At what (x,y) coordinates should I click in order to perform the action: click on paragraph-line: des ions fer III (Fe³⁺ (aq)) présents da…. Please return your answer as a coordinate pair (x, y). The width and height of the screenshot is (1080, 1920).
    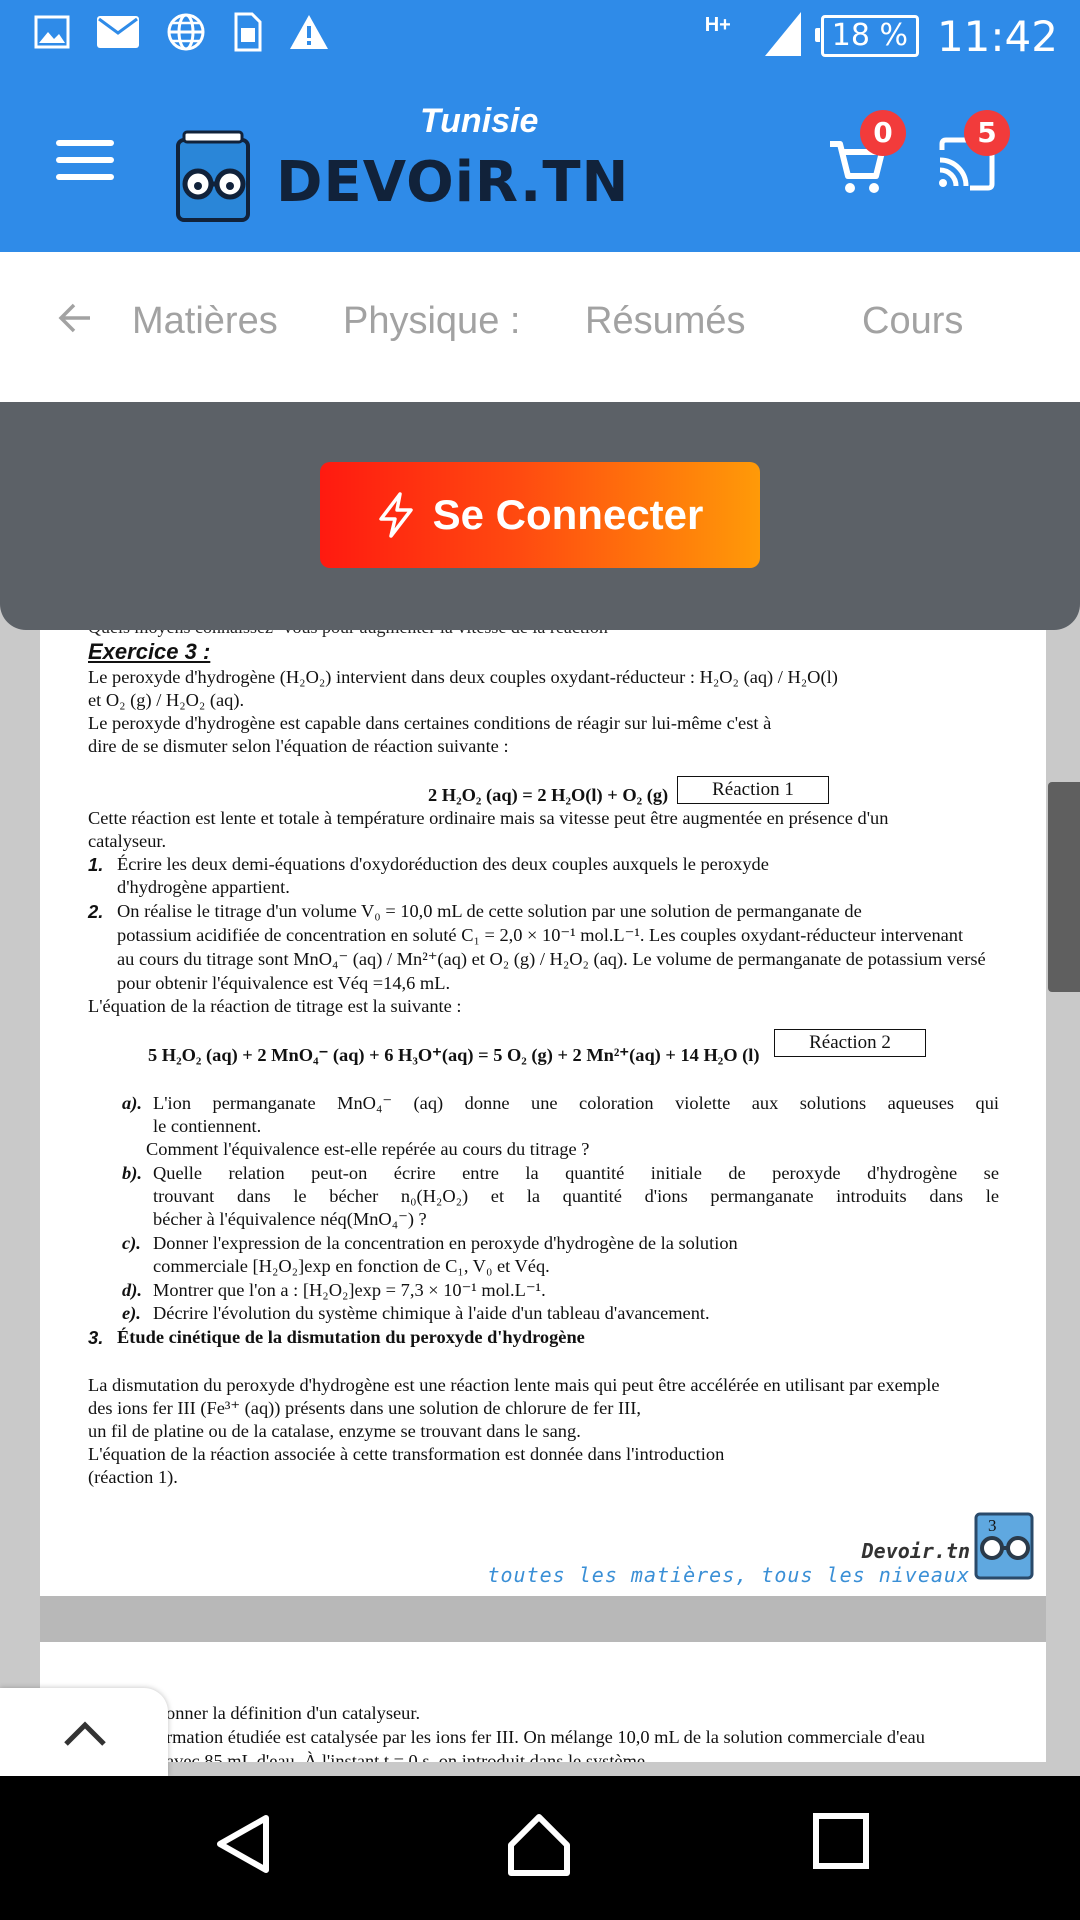
    Looking at the image, I should click on (364, 1408).